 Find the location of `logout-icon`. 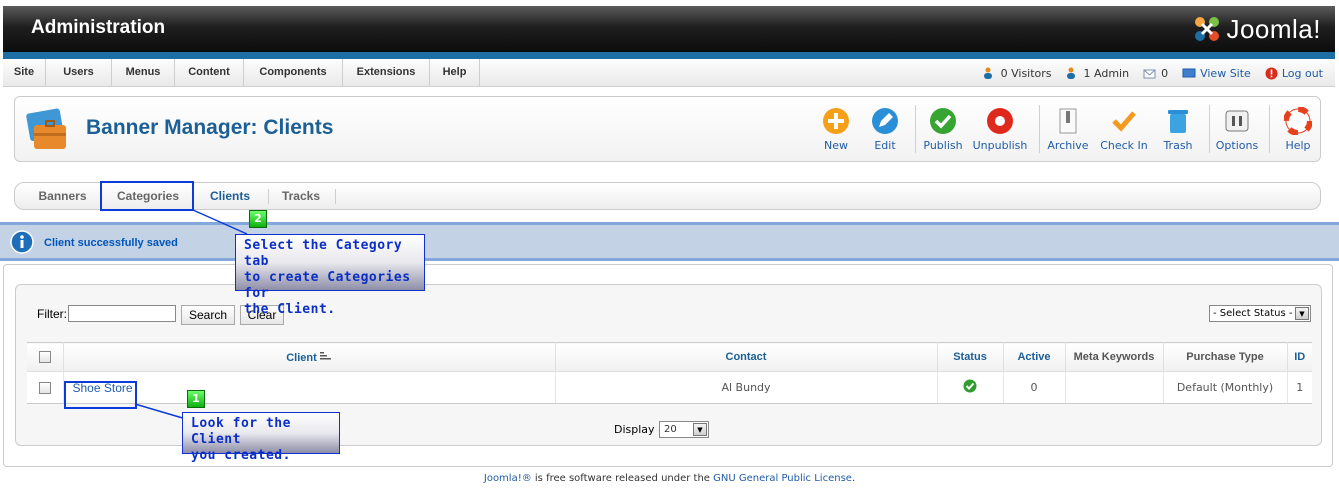

logout-icon is located at coordinates (1271, 73).